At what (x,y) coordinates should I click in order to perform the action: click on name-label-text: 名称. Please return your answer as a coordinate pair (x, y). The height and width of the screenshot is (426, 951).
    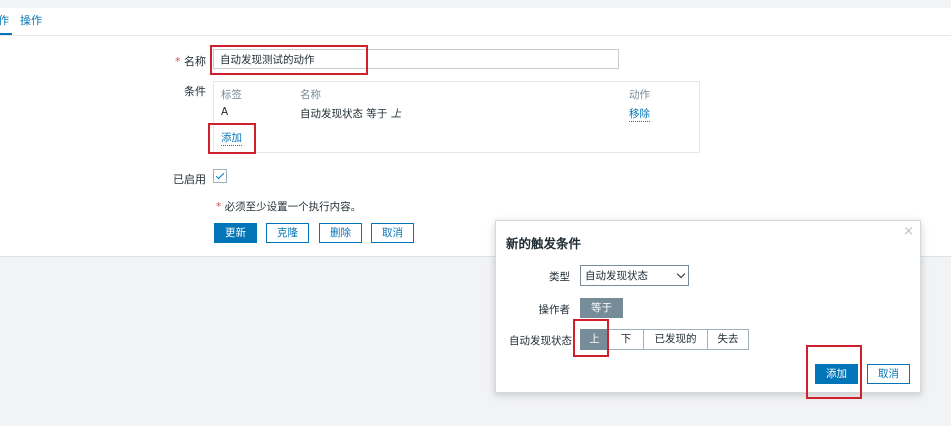
    Looking at the image, I should click on (195, 61).